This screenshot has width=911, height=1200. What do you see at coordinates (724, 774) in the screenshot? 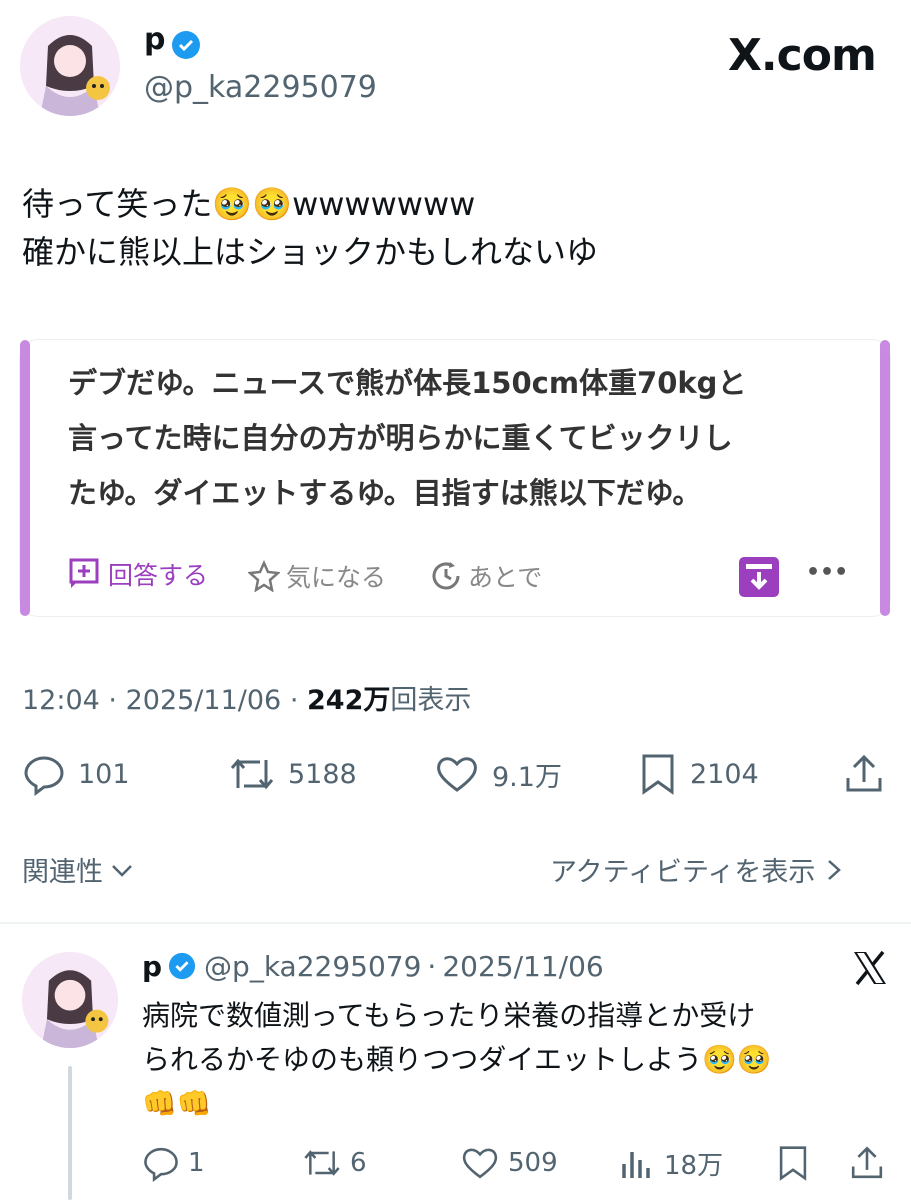
I see `bookmark-count: 2104` at bounding box center [724, 774].